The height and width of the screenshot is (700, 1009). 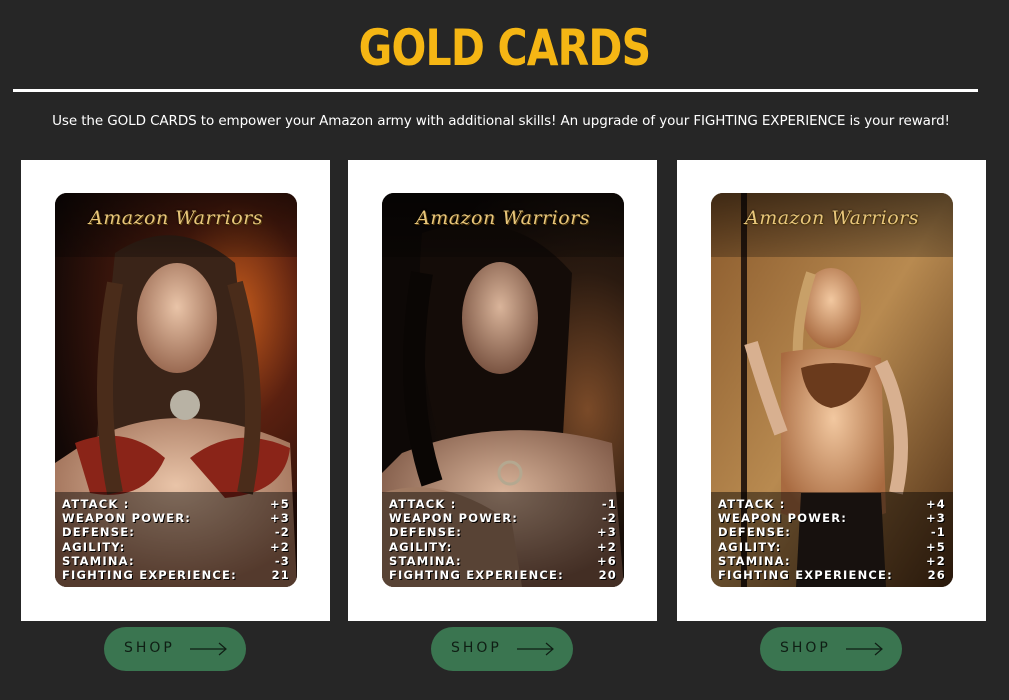 What do you see at coordinates (282, 561) in the screenshot?
I see `stat-value: -3` at bounding box center [282, 561].